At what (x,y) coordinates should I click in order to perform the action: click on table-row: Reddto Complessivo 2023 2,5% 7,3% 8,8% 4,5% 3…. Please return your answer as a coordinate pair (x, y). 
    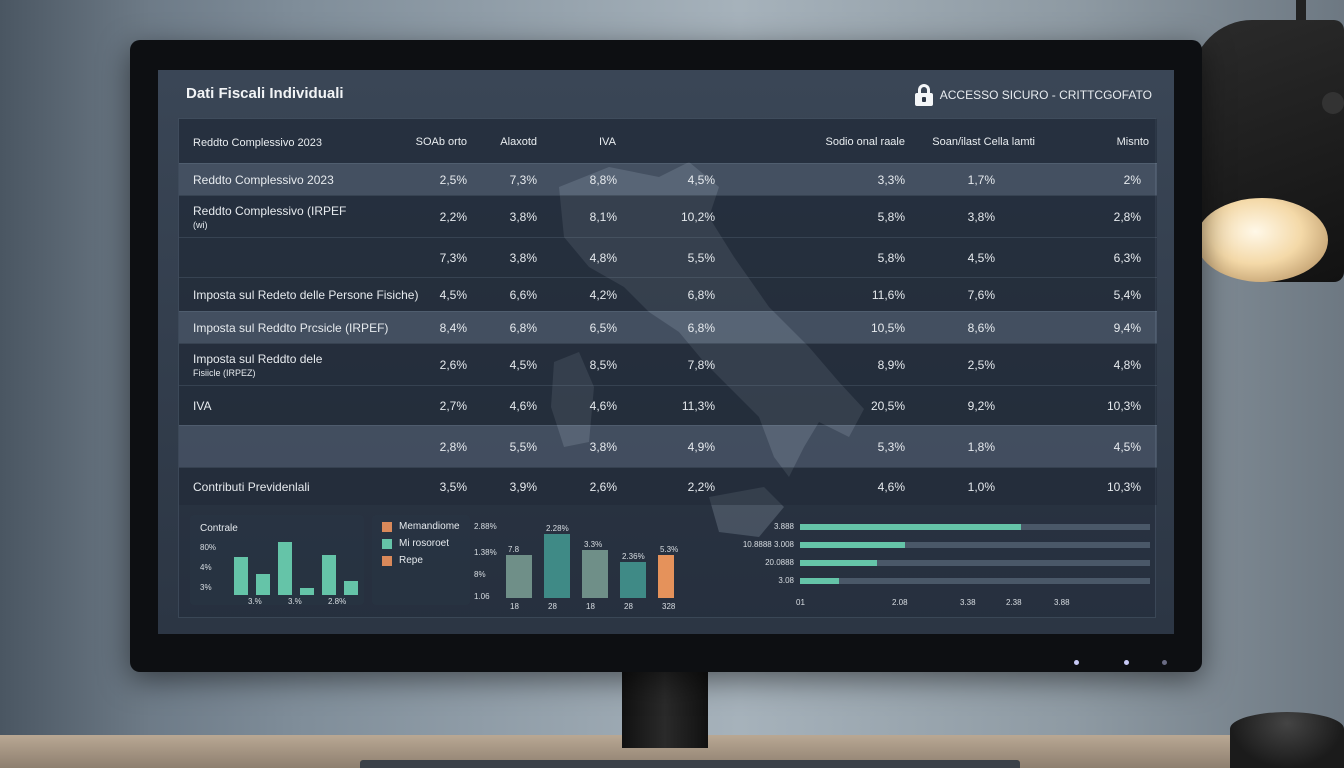
    Looking at the image, I should click on (668, 179).